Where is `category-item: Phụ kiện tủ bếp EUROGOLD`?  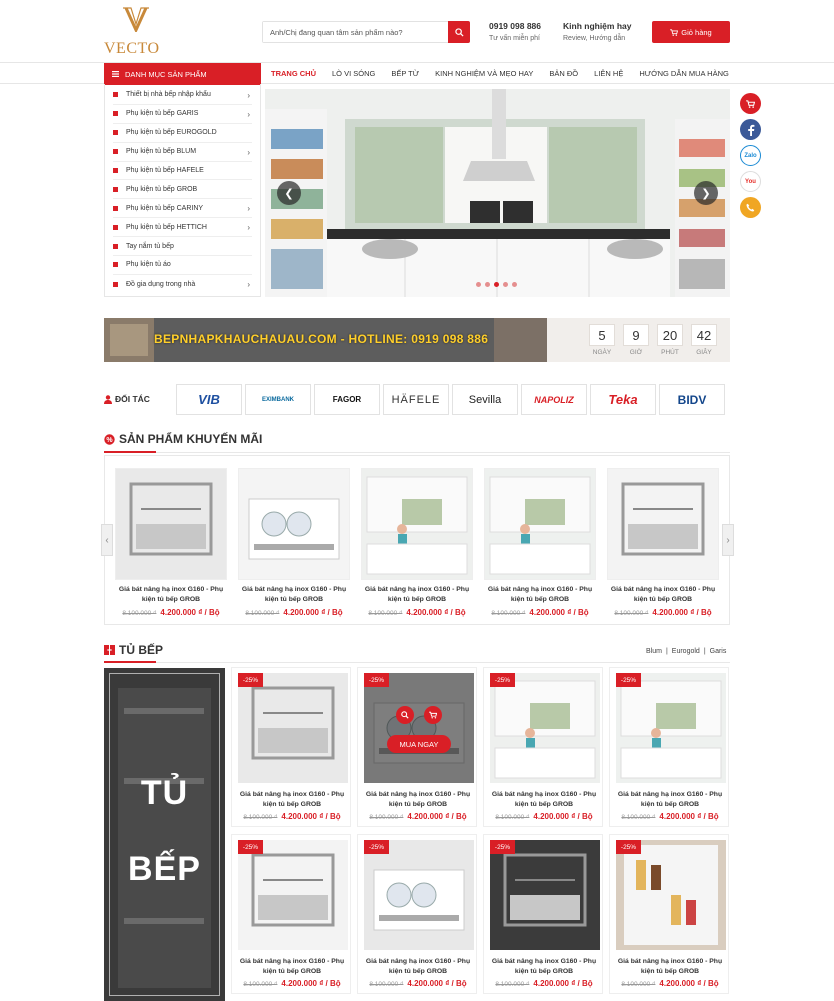
category-item: Phụ kiện tủ bếp EUROGOLD is located at coordinates (182, 133).